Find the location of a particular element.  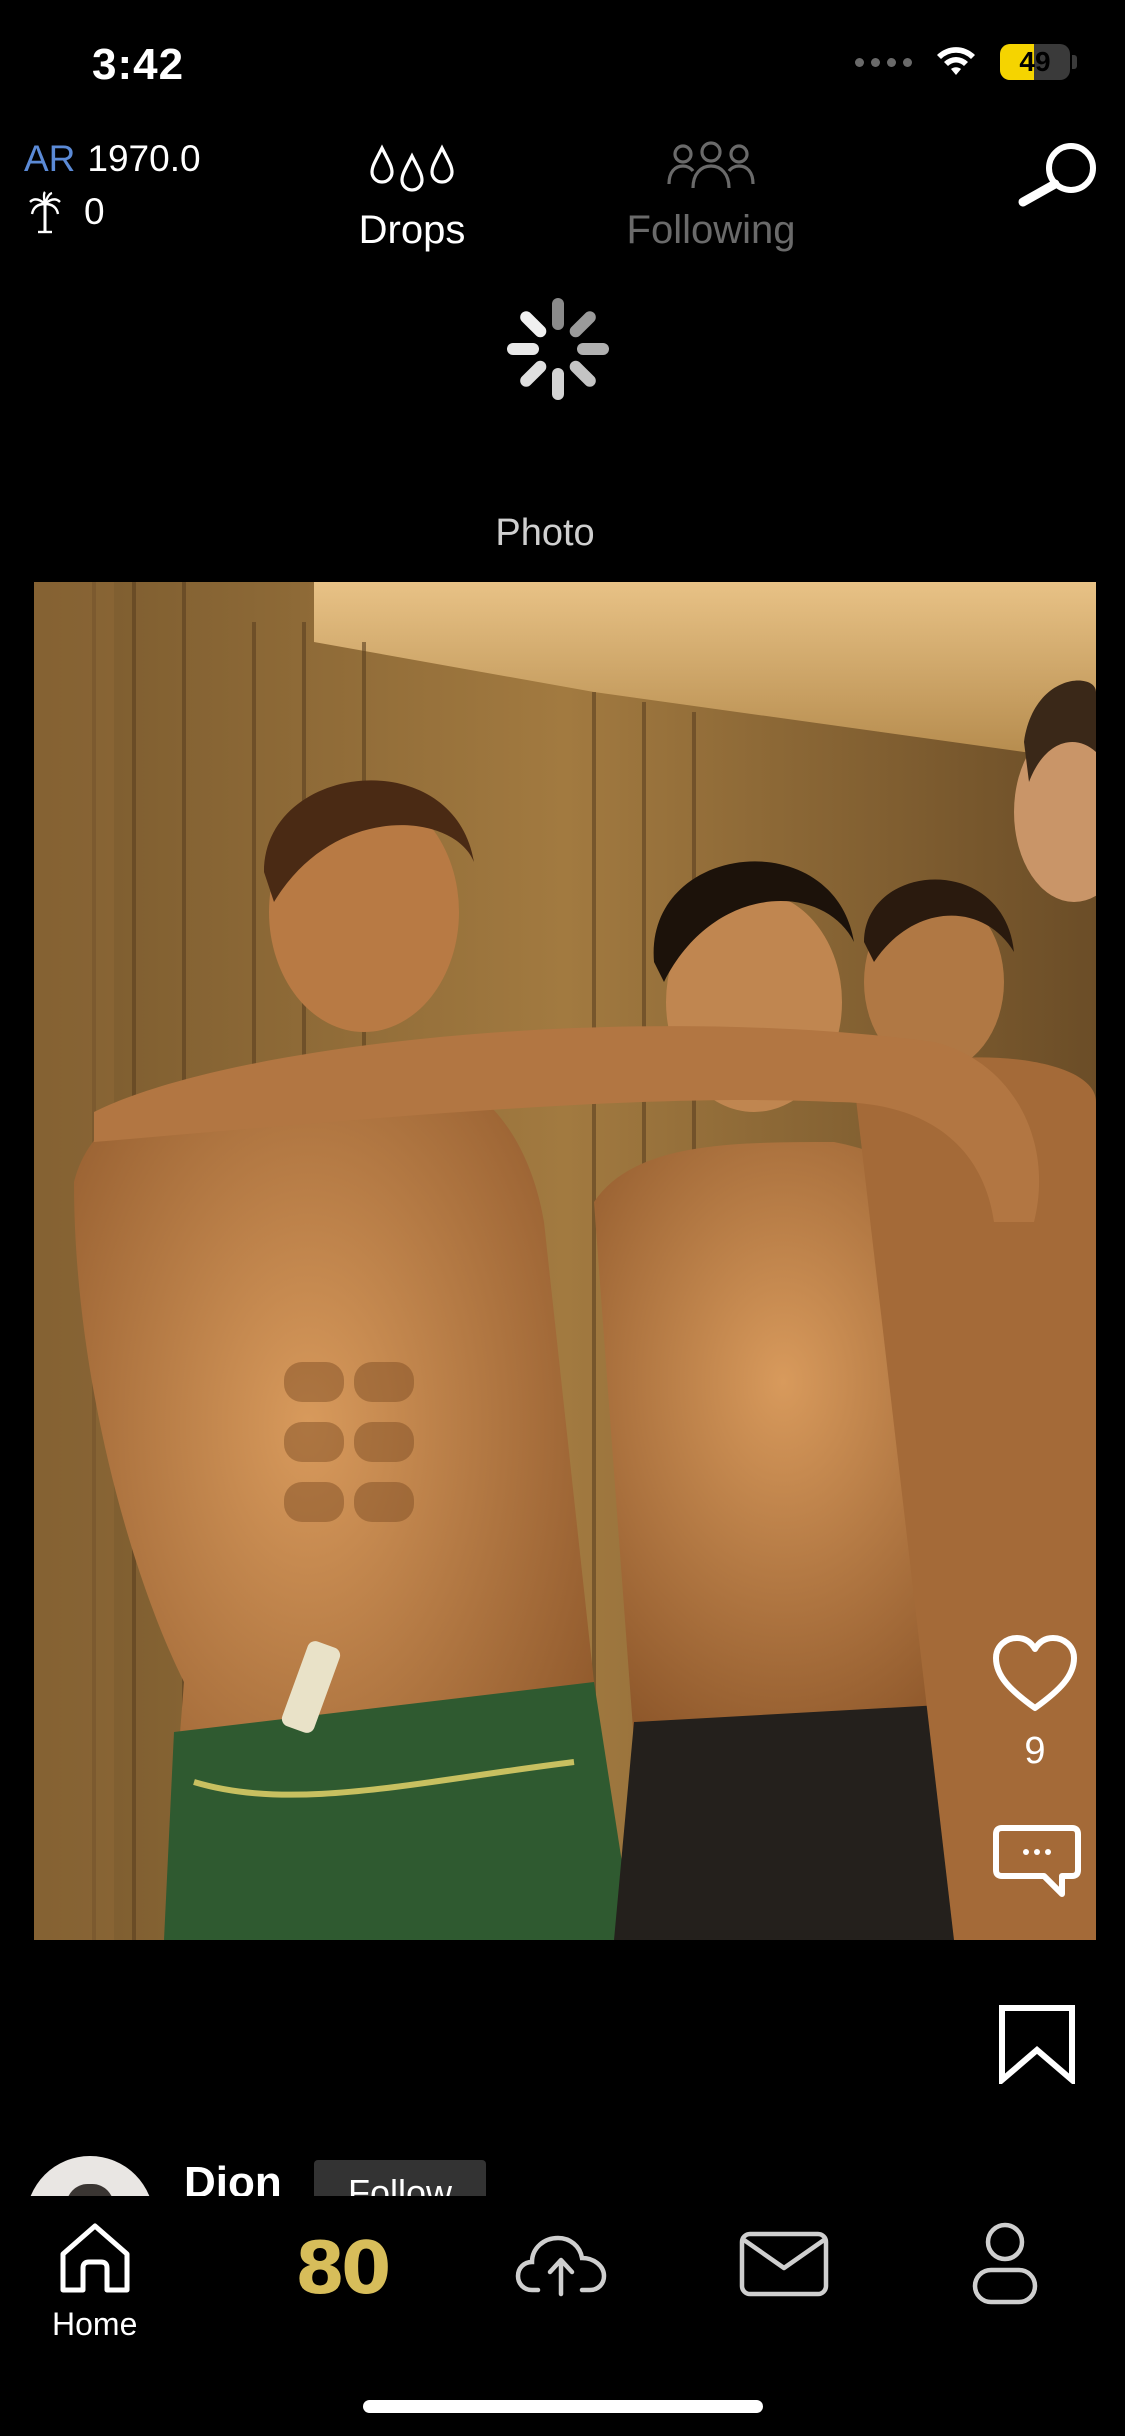

home-indicator is located at coordinates (563, 2406).